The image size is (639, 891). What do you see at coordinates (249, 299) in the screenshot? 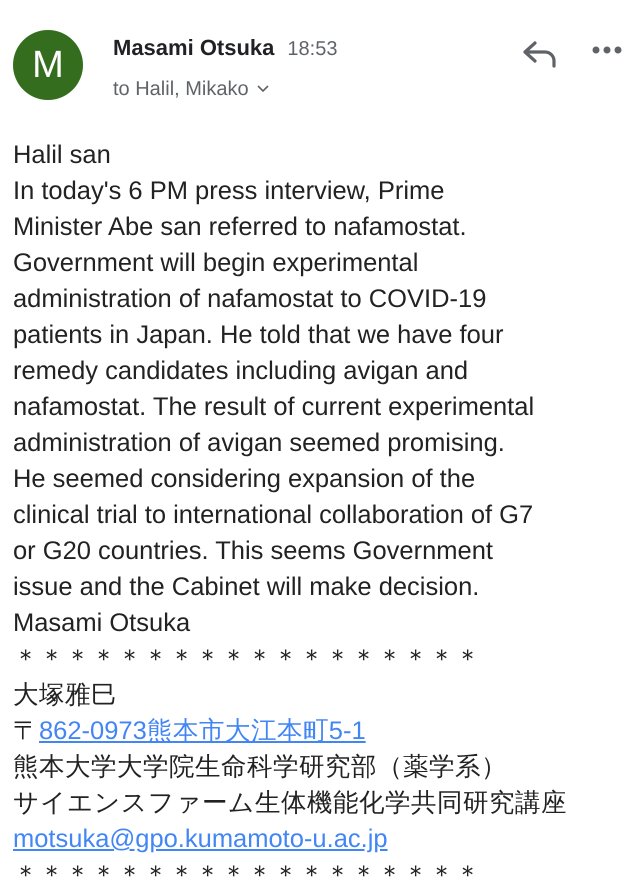
I see `body-text: administration of nafamostat to COVID-19` at bounding box center [249, 299].